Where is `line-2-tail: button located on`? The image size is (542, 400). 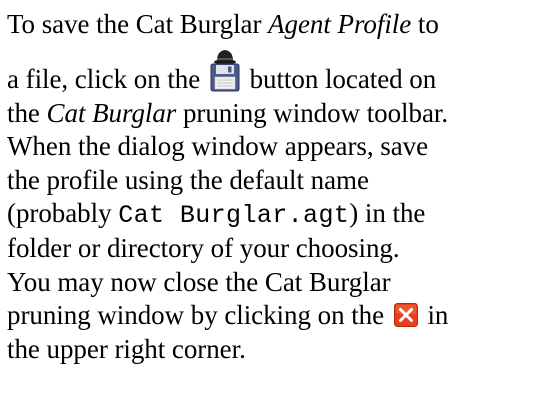
line-2-tail: button located on is located at coordinates (339, 79).